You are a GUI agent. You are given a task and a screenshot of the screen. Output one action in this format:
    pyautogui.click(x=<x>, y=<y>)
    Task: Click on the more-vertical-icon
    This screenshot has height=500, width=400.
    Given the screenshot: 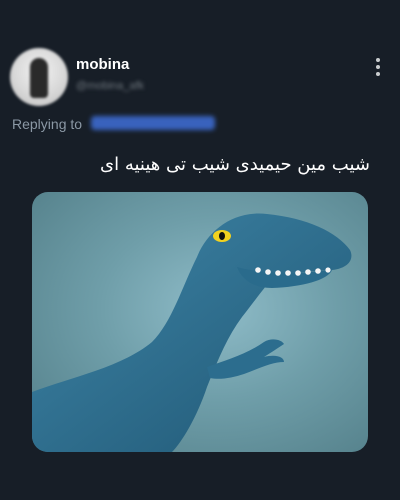 What is the action you would take?
    pyautogui.click(x=378, y=67)
    